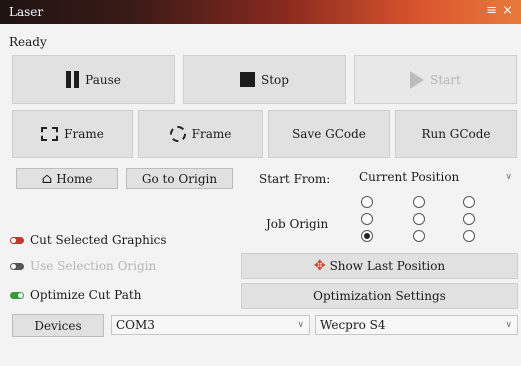 The image size is (521, 366). What do you see at coordinates (367, 219) in the screenshot?
I see `job-origin-radio-middle-left` at bounding box center [367, 219].